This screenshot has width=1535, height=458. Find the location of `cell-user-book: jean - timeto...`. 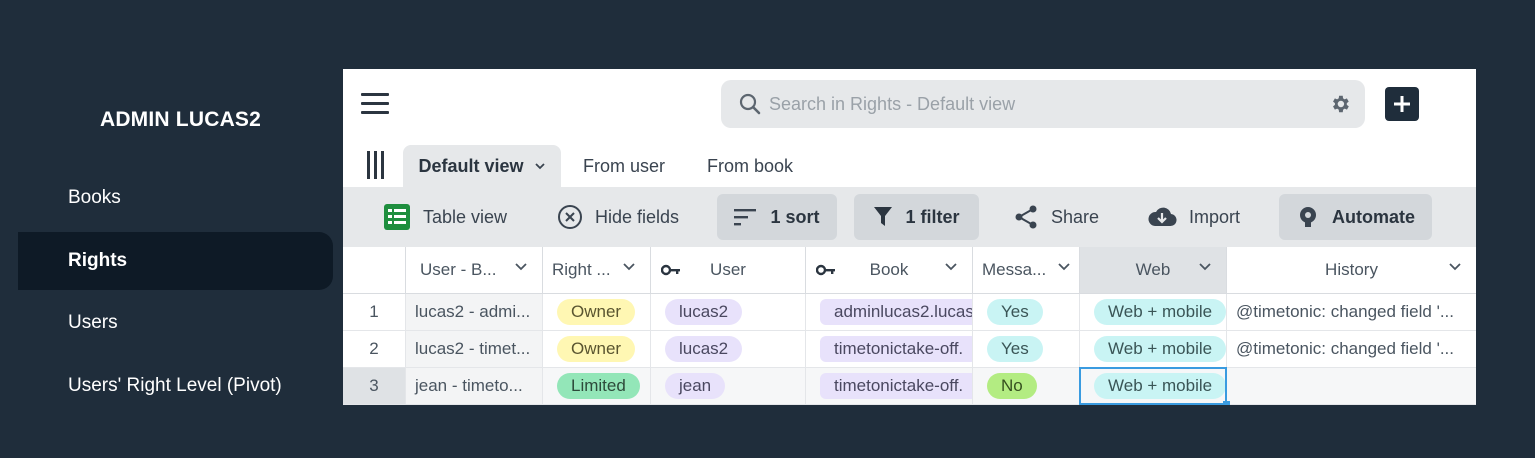

cell-user-book: jean - timeto... is located at coordinates (474, 386).